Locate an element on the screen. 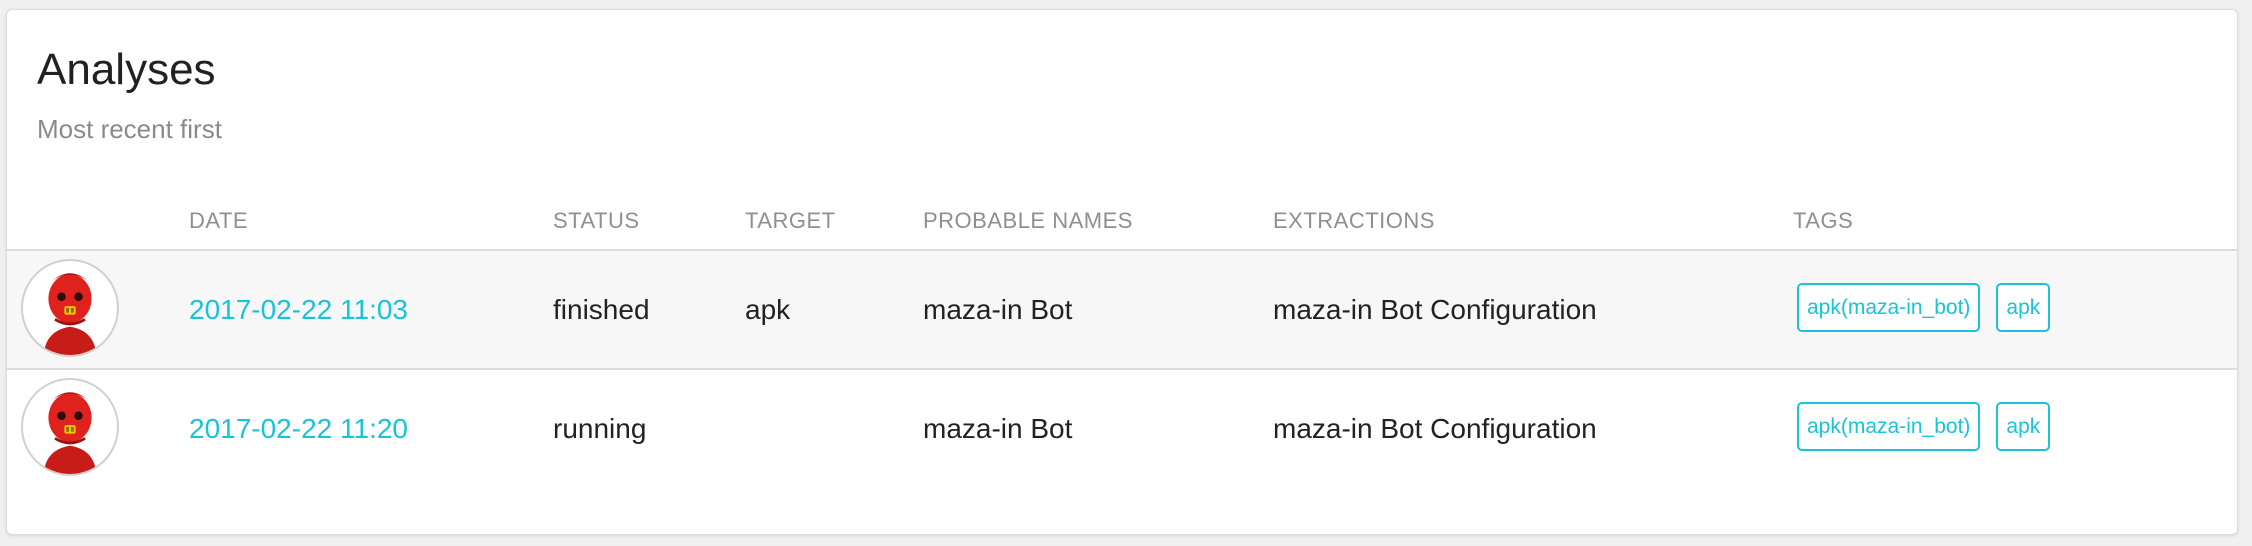 The width and height of the screenshot is (2252, 546). analysis-date-link: 2017-02-22 11:20 is located at coordinates (298, 429).